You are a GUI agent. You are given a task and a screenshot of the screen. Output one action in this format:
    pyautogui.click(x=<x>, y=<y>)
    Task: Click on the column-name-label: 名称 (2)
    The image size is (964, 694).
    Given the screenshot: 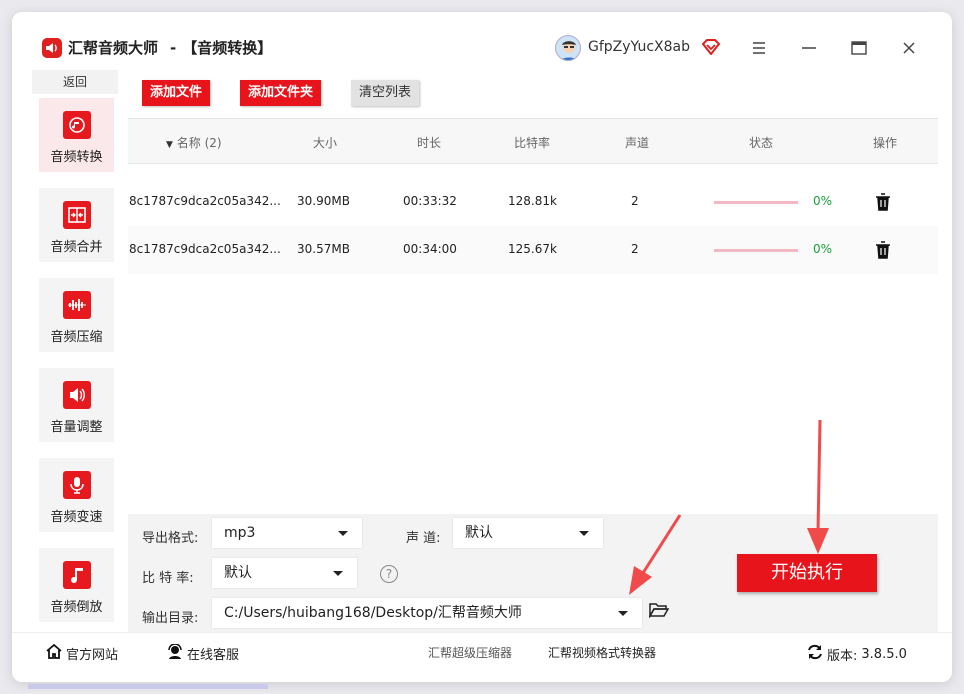 What is the action you would take?
    pyautogui.click(x=199, y=143)
    